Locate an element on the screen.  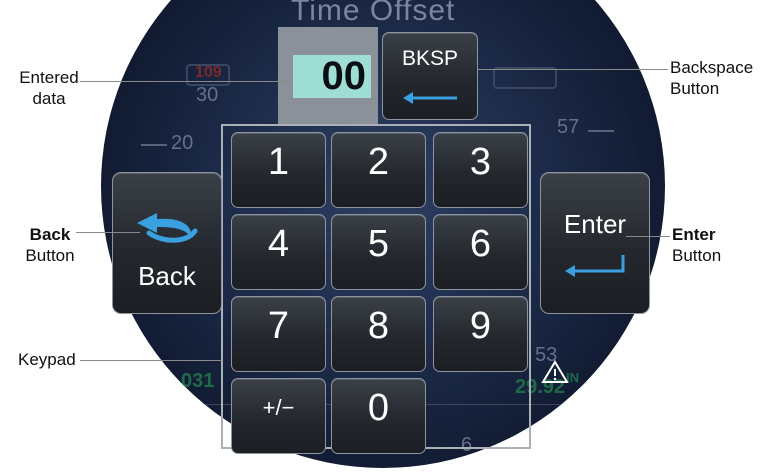
key-9: 9 is located at coordinates (480, 334).